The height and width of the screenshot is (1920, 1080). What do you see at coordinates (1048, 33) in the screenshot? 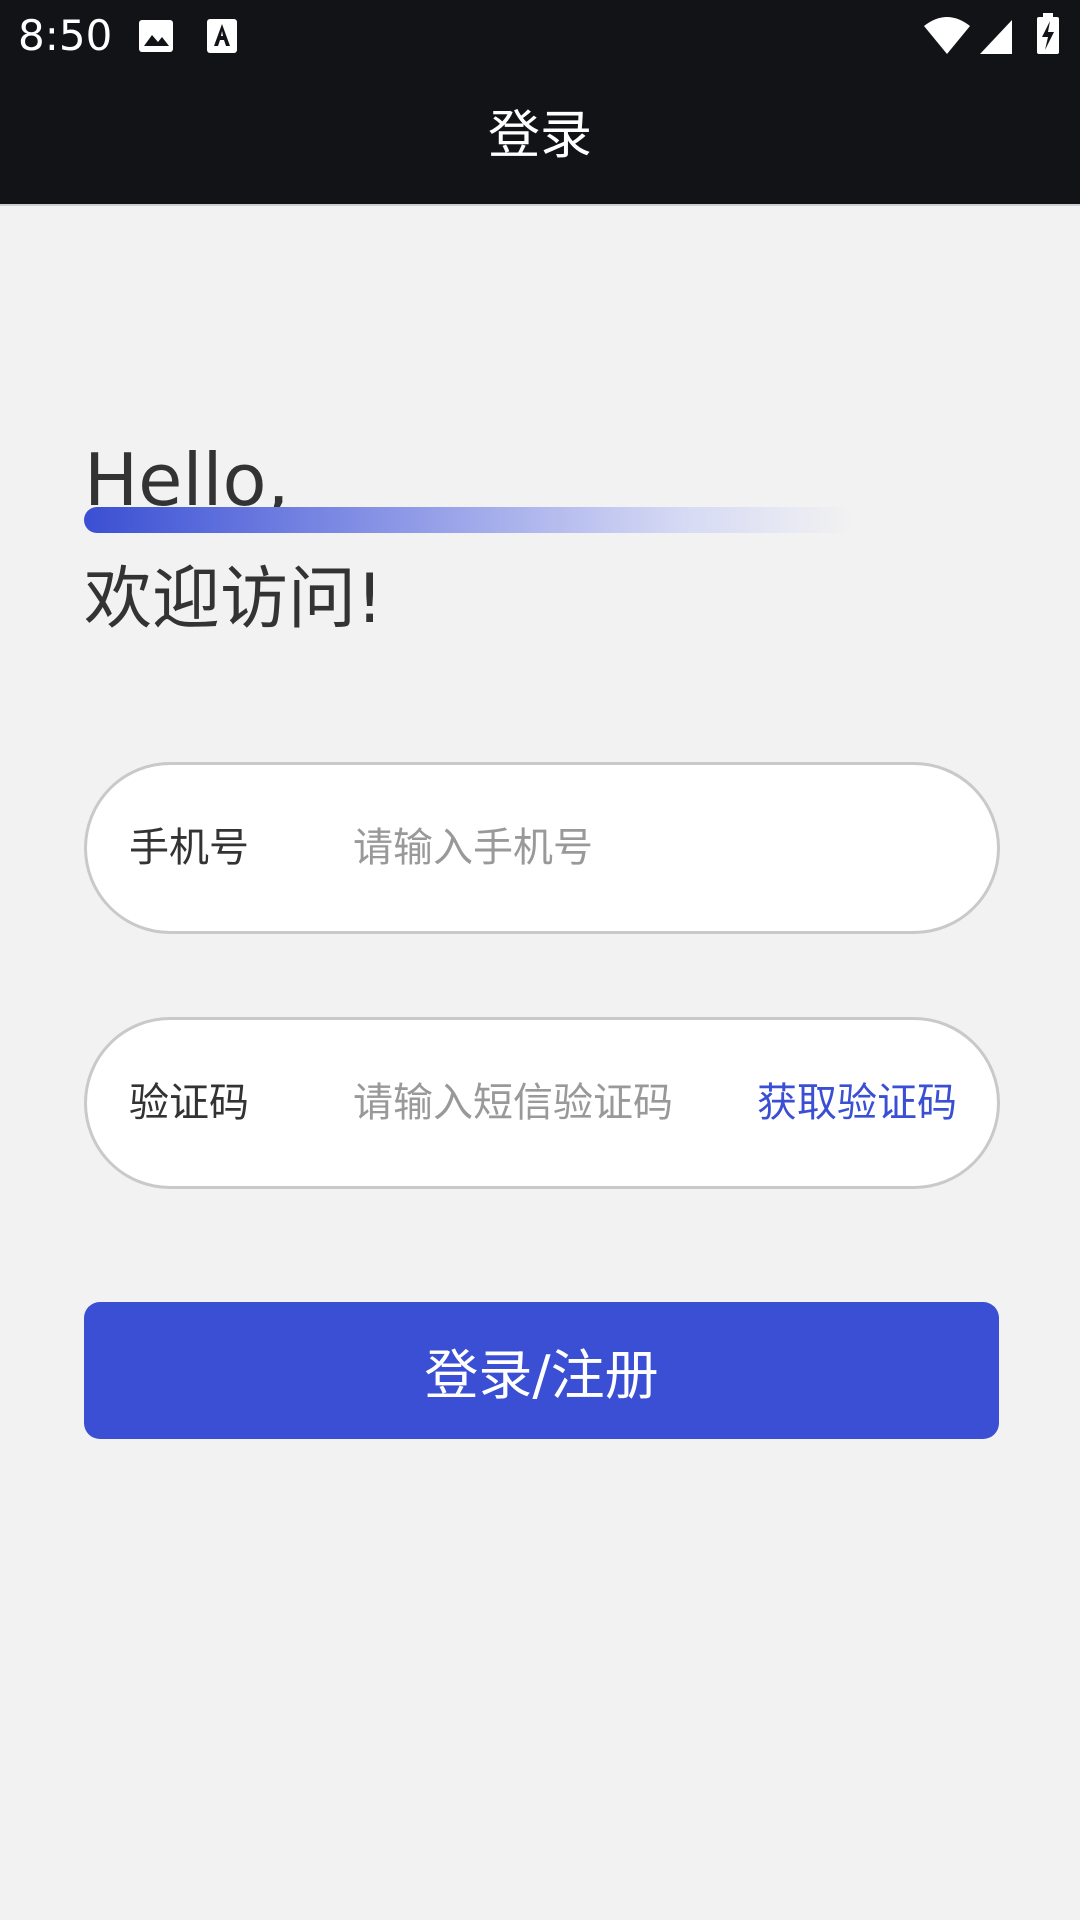
I see `battery-charging-icon` at bounding box center [1048, 33].